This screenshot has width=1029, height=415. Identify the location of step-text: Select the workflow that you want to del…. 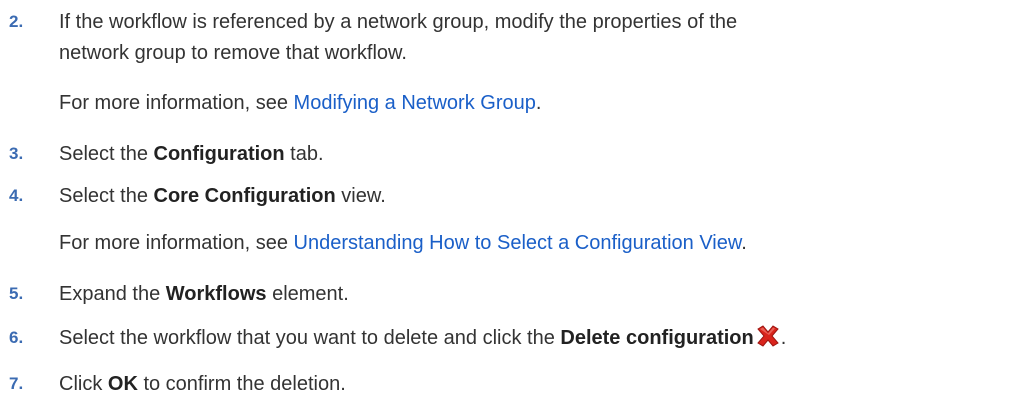
(422, 339).